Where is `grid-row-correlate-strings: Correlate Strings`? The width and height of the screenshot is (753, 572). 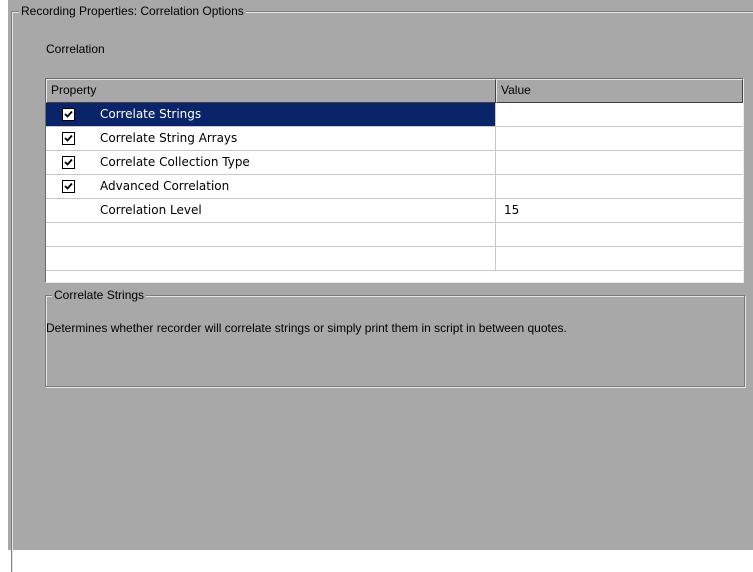
grid-row-correlate-strings: Correlate Strings is located at coordinates (394, 115).